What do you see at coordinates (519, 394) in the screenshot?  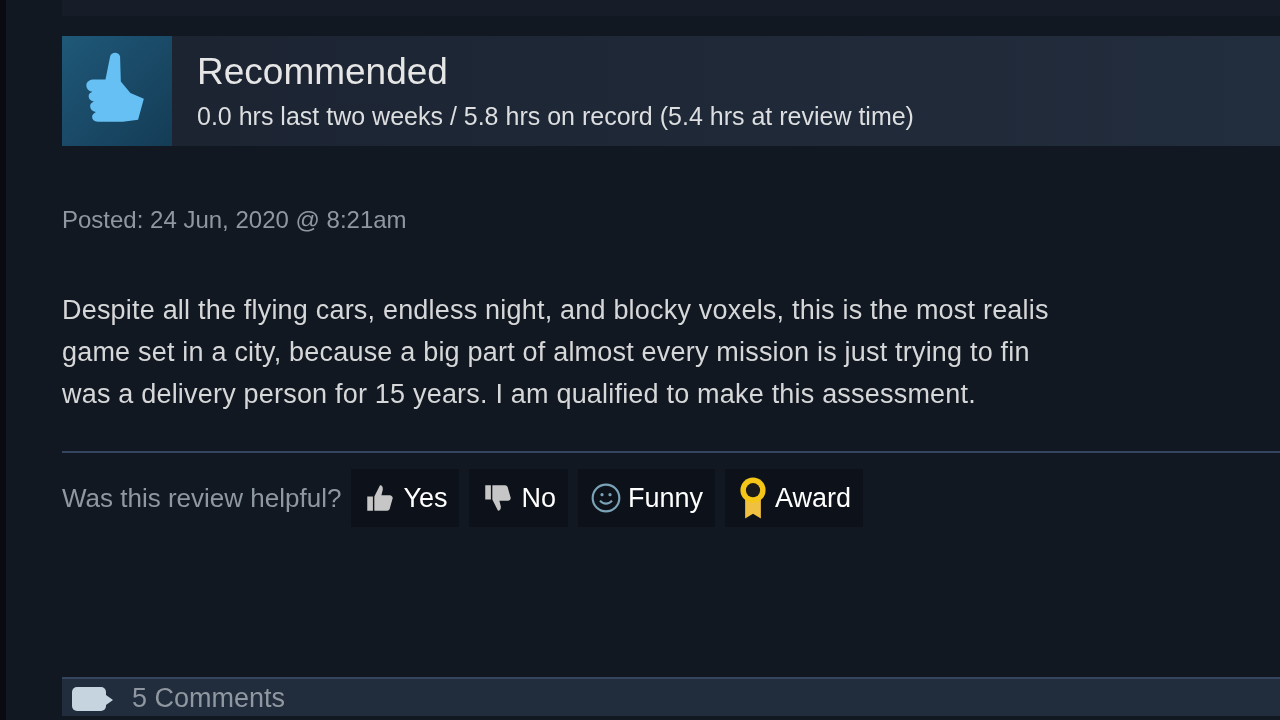 I see `review-text-line: was a delivery person for 15 years. I am qualified to make this assessment.` at bounding box center [519, 394].